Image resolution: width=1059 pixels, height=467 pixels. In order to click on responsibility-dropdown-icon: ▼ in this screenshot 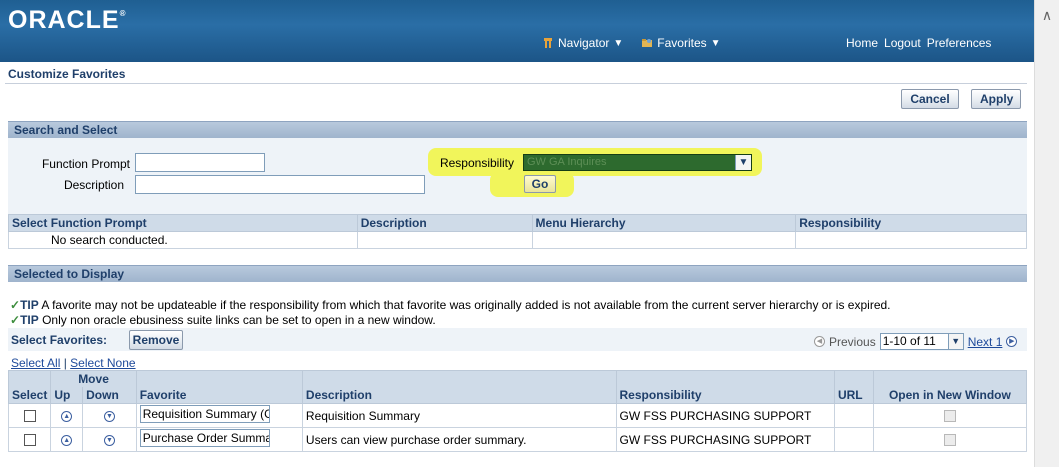, I will do `click(743, 162)`.